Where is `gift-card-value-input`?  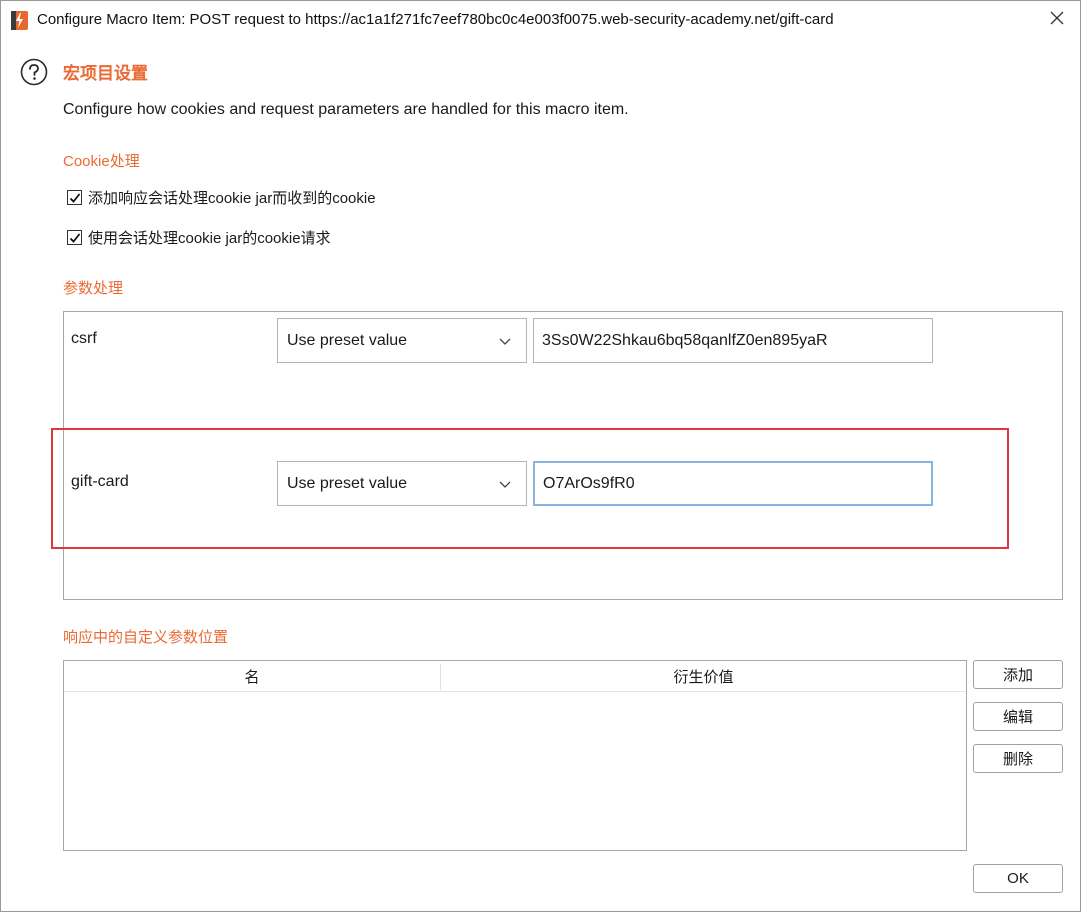 gift-card-value-input is located at coordinates (733, 483).